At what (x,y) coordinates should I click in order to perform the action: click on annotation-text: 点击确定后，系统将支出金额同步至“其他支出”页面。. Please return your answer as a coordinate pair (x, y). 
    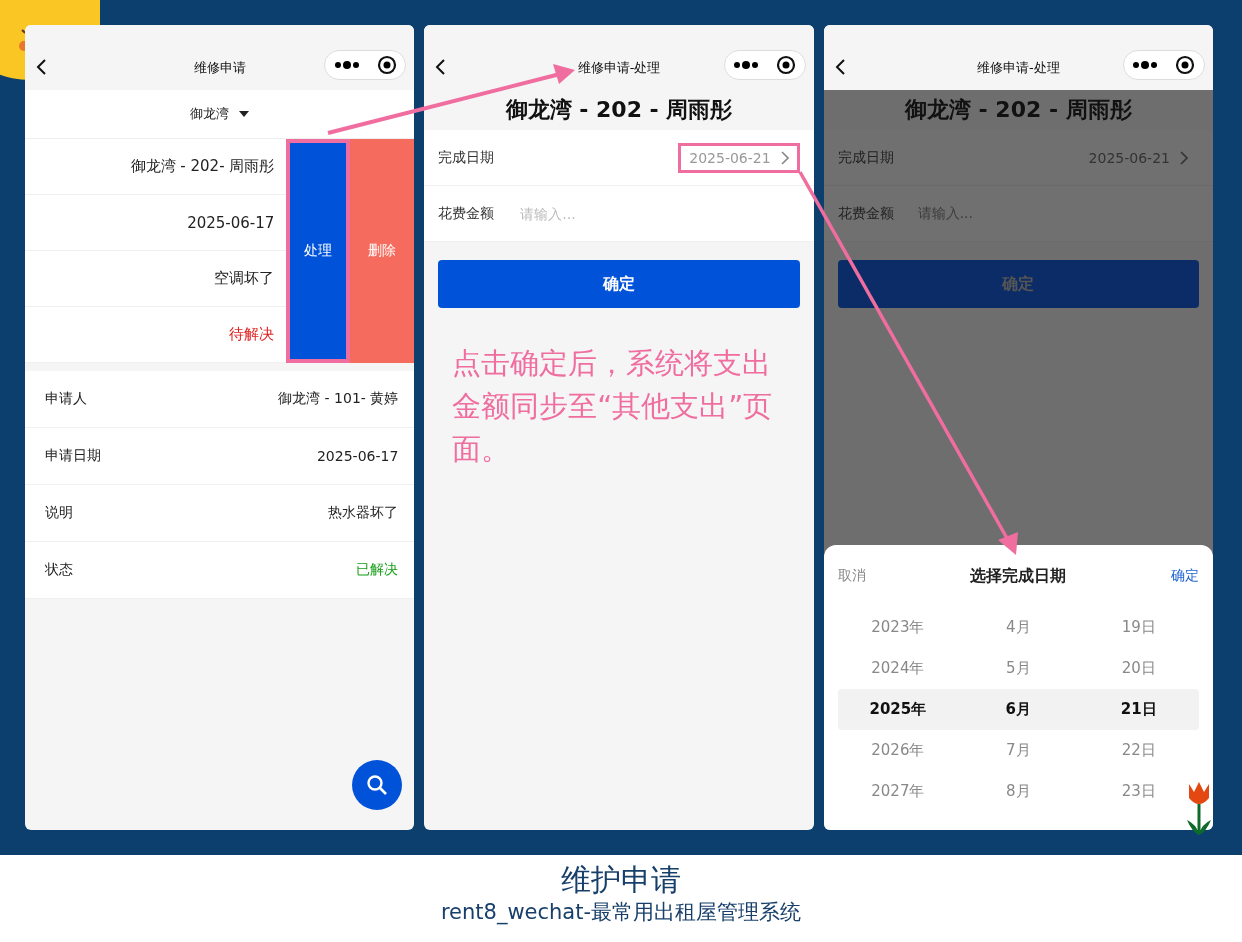
    Looking at the image, I should click on (613, 406).